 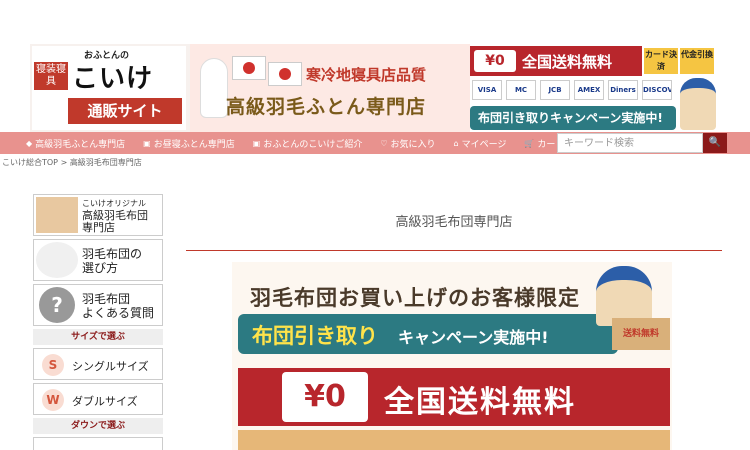 I want to click on search-icon: 🔍, so click(x=715, y=142).